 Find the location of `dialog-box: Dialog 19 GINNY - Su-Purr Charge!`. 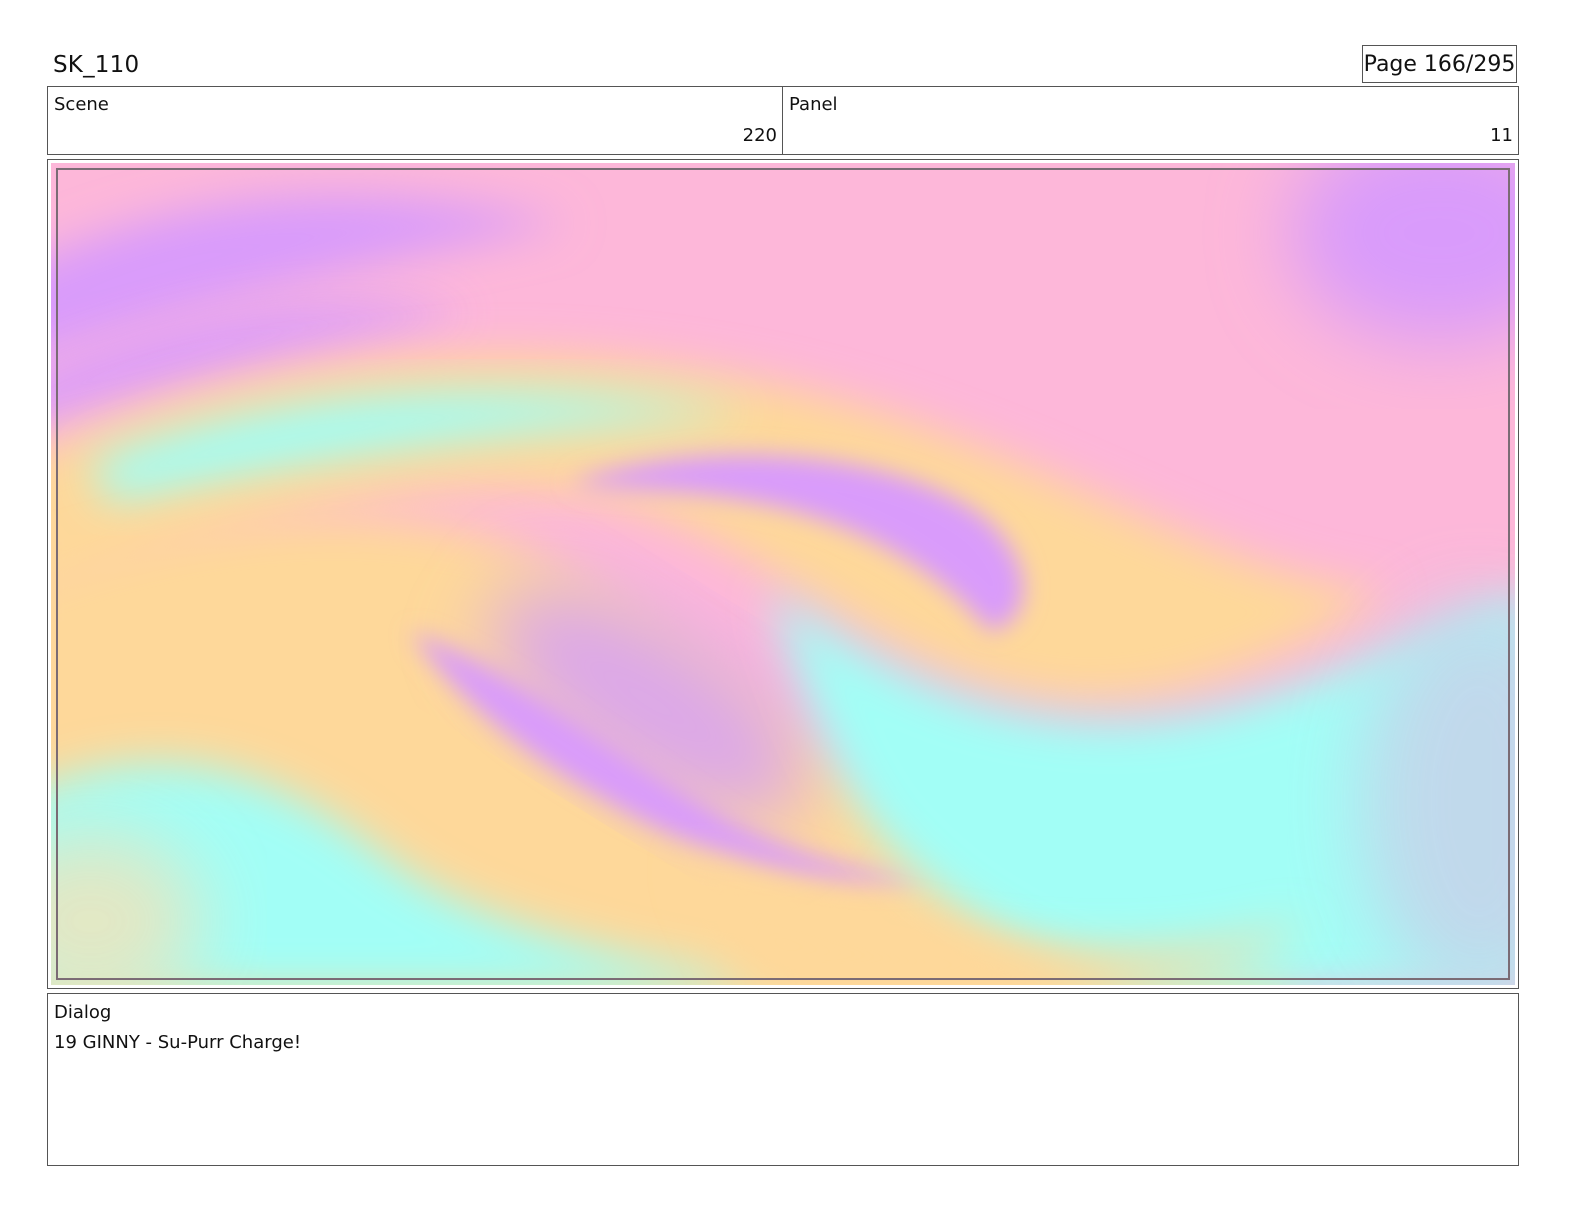

dialog-box: Dialog 19 GINNY - Su-Purr Charge! is located at coordinates (783, 1079).